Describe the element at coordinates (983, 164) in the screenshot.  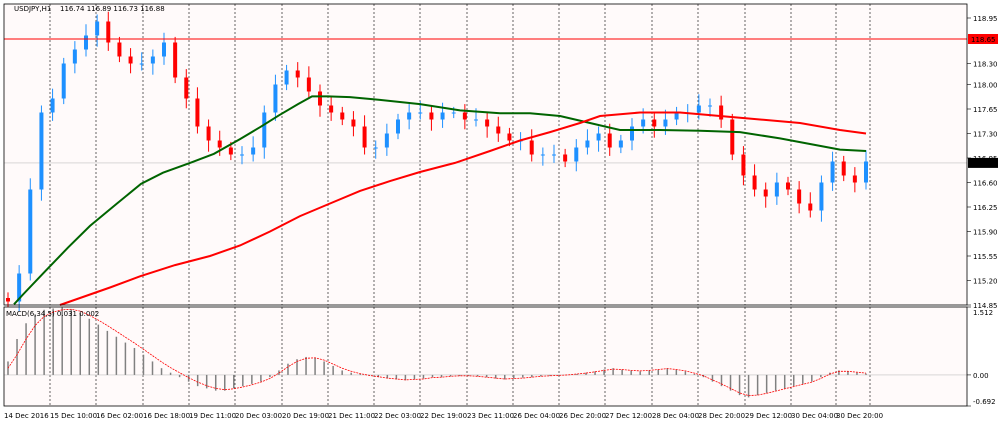
I see `current-price-label: 116.88` at that location.